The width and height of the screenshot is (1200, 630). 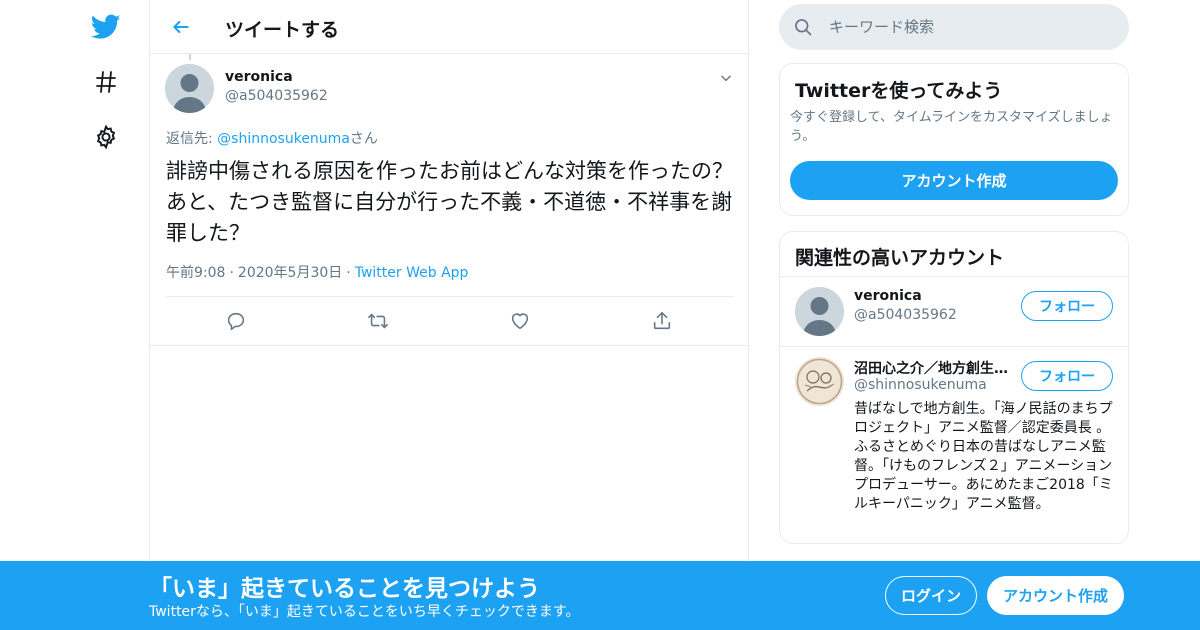 I want to click on reply-context: 返信先: @shinnosukenumaさん, so click(x=272, y=138).